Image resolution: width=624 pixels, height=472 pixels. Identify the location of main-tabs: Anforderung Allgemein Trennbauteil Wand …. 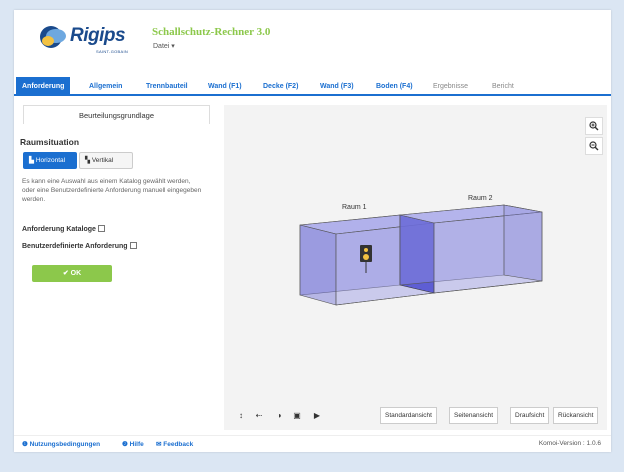
(312, 84).